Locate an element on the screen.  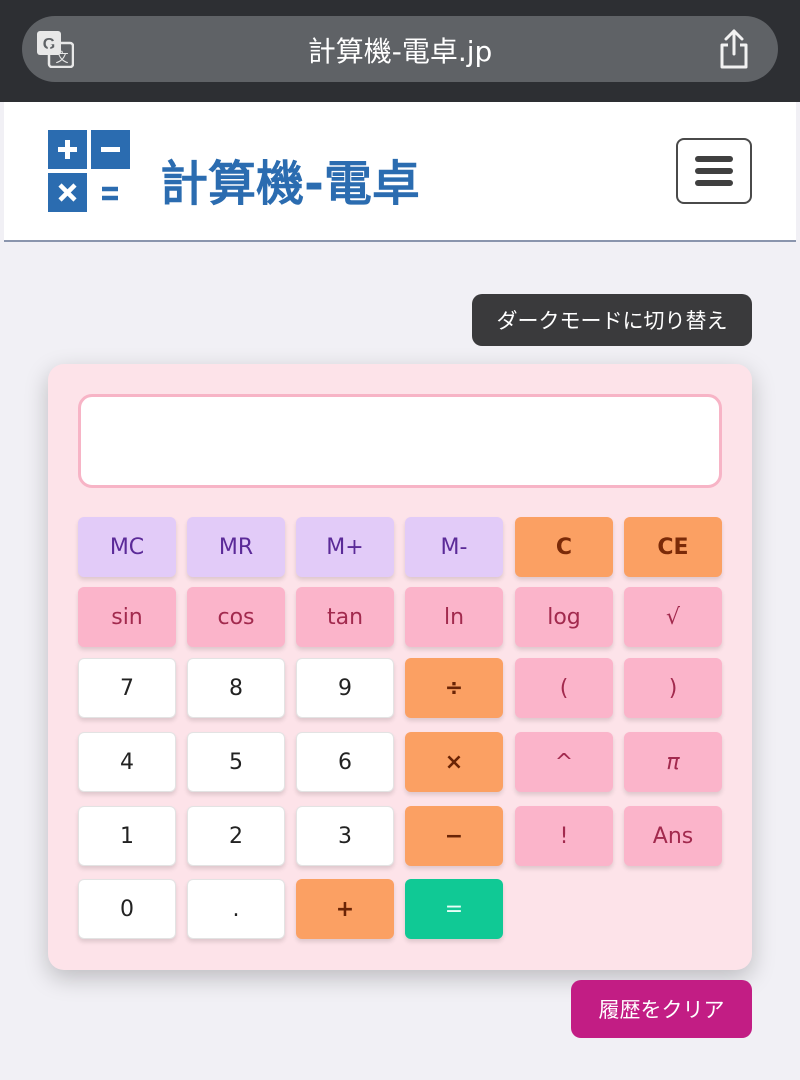
url-text: 計算機-電卓.jp is located at coordinates (400, 51).